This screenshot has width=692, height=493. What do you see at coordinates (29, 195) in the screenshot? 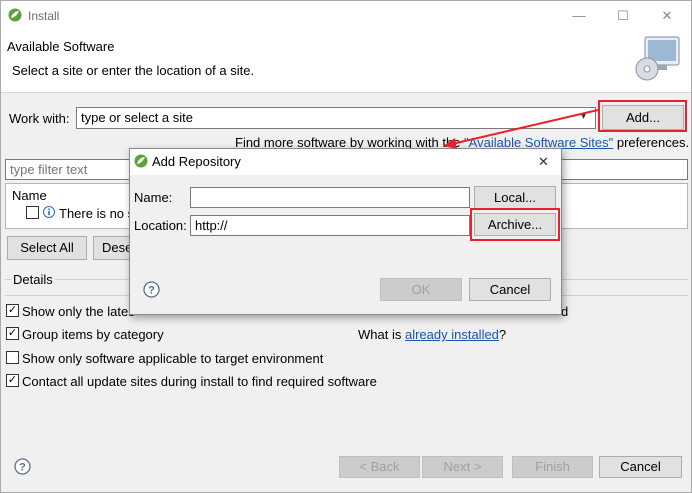
I see `tree-column-name: Name` at bounding box center [29, 195].